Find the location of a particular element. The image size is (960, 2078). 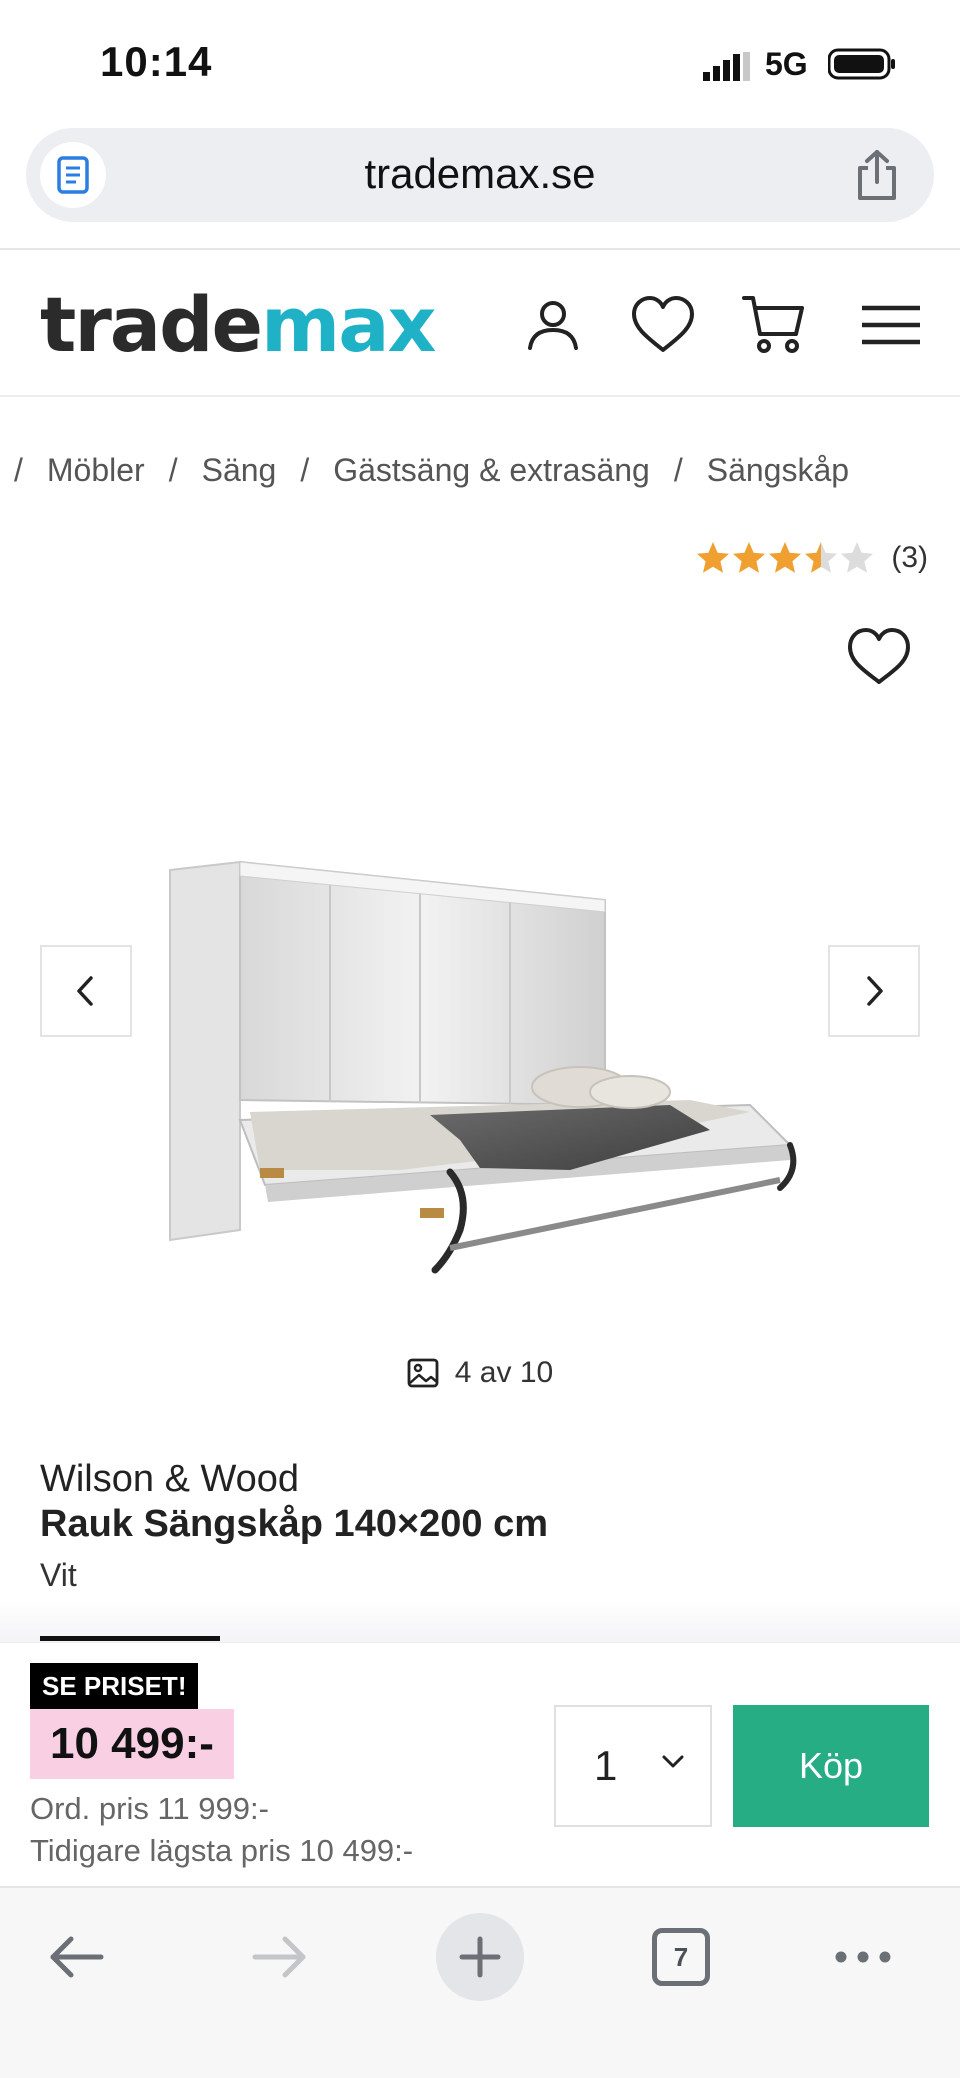

product-rating: (3) is located at coordinates (811, 558).